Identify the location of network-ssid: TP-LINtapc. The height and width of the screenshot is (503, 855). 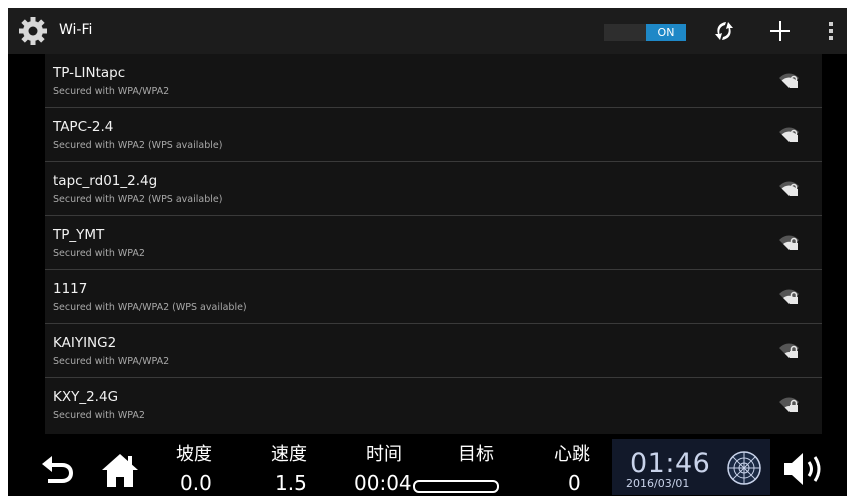
(89, 73).